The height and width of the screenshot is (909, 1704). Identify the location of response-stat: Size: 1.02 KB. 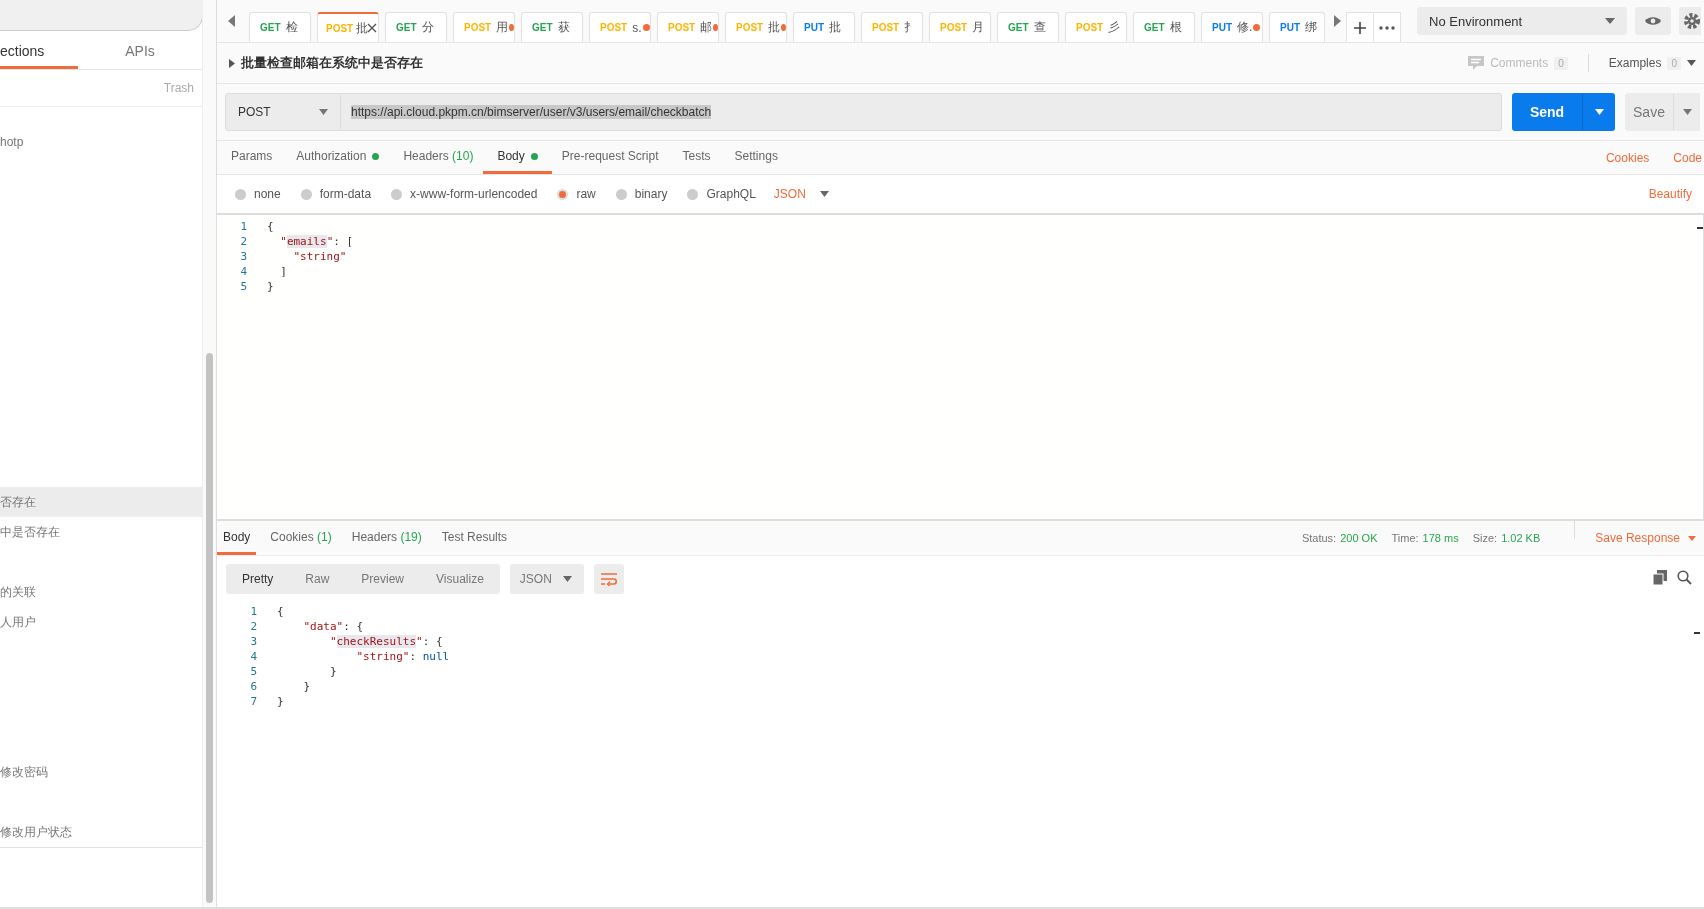
(1506, 538).